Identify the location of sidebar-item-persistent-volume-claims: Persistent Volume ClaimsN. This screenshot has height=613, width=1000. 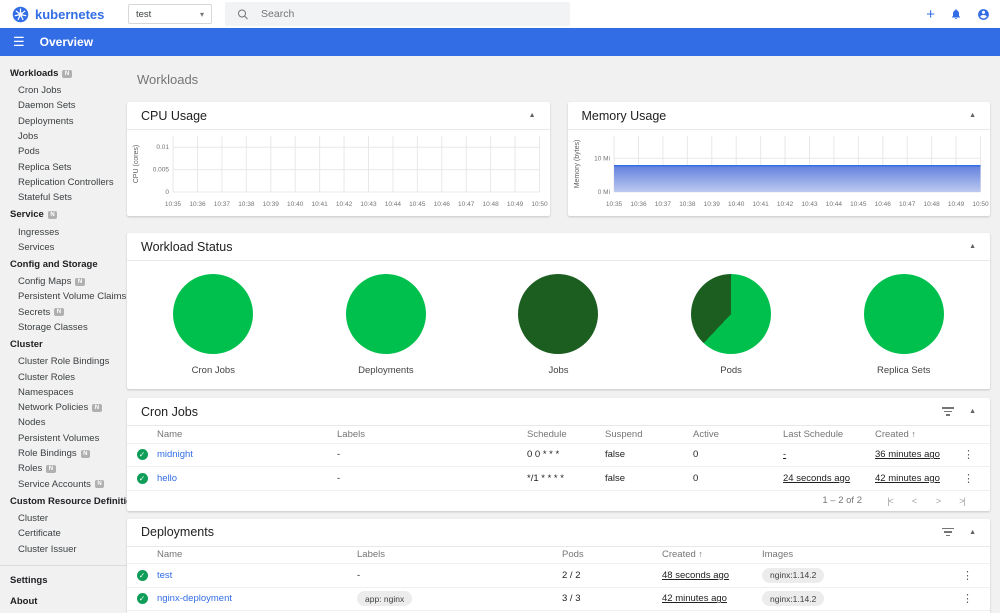
(63, 296).